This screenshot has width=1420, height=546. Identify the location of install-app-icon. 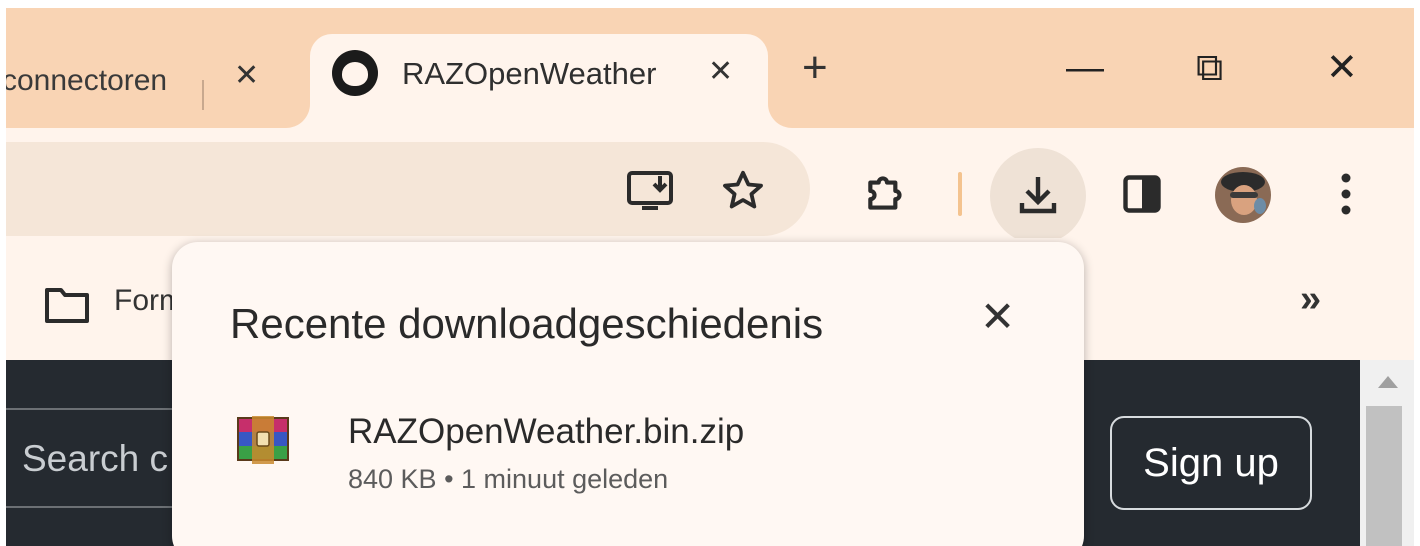
(652, 193).